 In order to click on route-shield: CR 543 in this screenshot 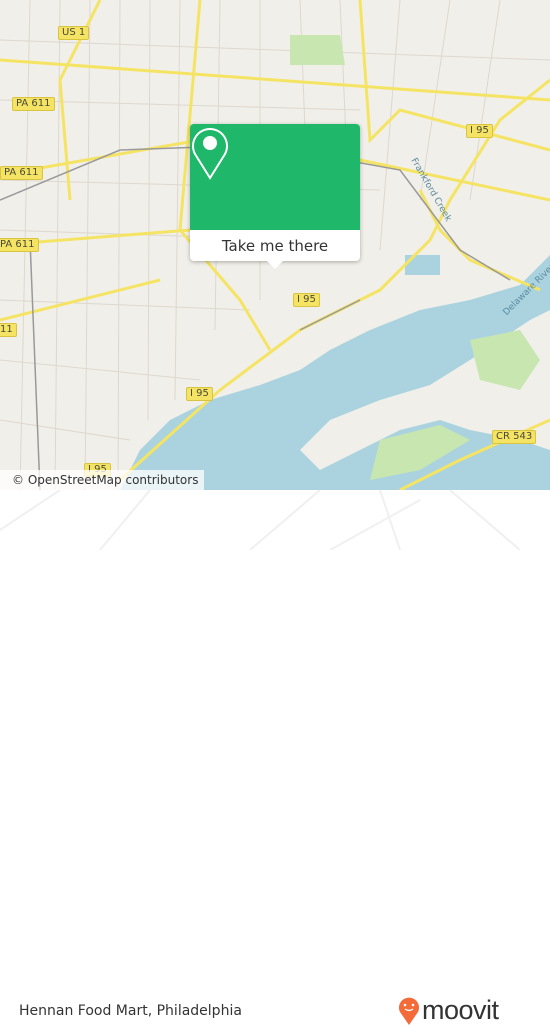, I will do `click(514, 437)`.